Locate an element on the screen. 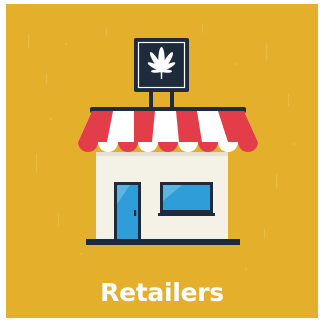 The width and height of the screenshot is (322, 324). shop-window is located at coordinates (186, 199).